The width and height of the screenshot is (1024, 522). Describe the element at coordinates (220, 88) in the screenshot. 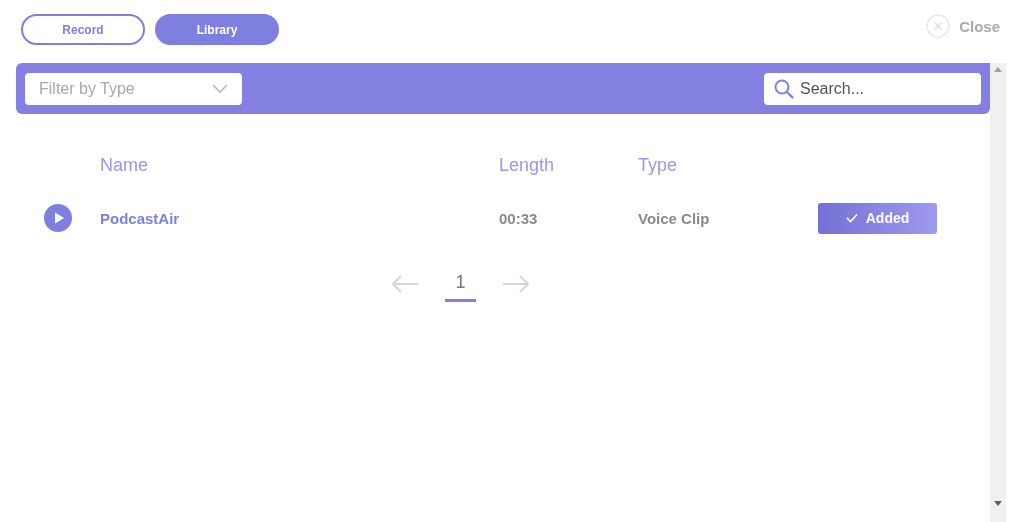

I see `chevron-down-icon` at that location.